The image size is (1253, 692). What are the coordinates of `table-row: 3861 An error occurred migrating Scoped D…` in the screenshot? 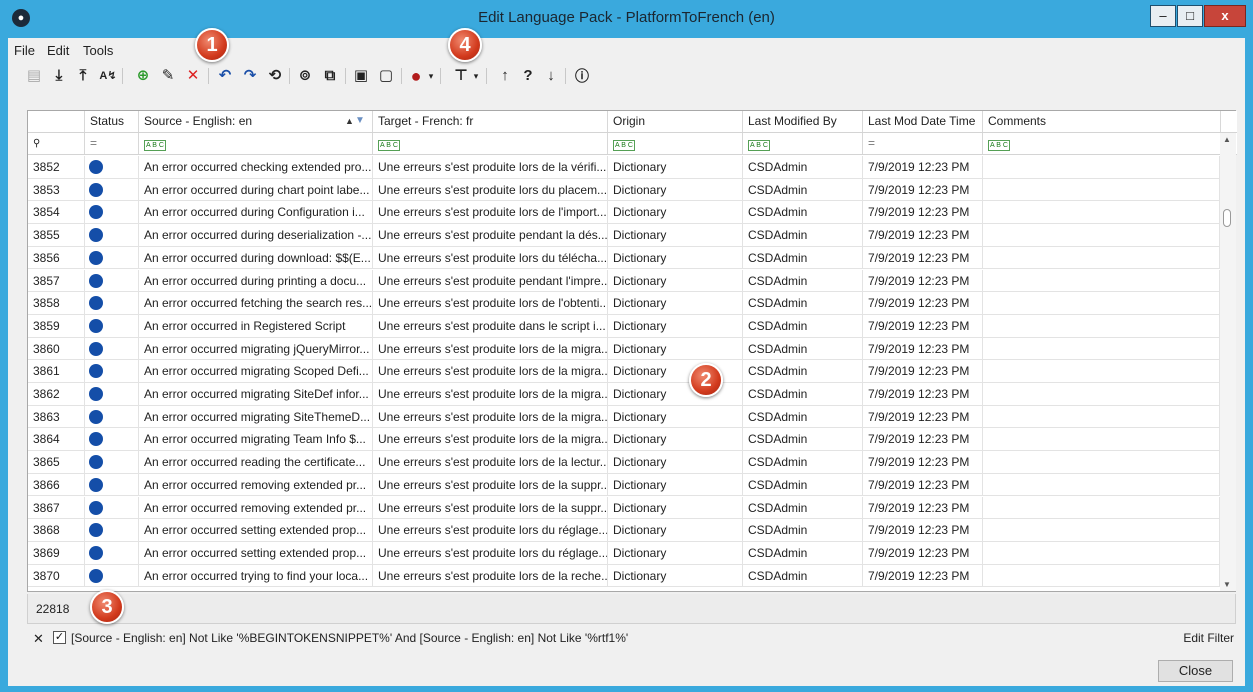 It's located at (624, 371).